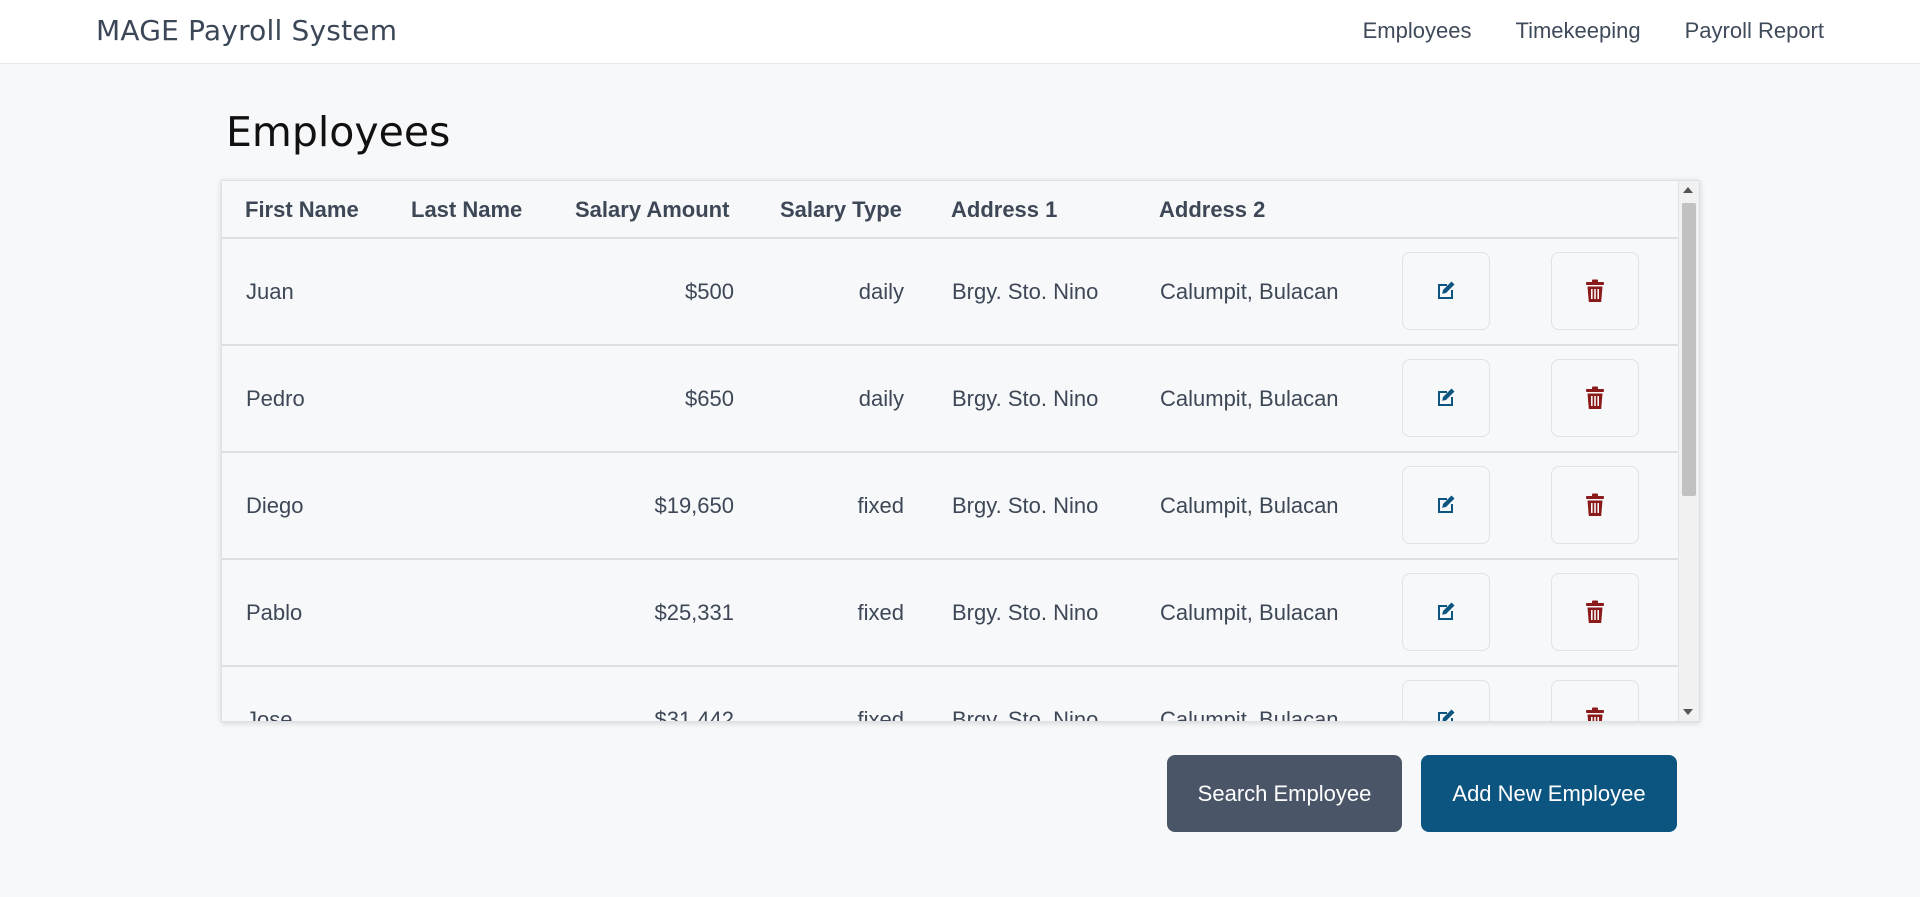  I want to click on scroll-down-icon, so click(1688, 712).